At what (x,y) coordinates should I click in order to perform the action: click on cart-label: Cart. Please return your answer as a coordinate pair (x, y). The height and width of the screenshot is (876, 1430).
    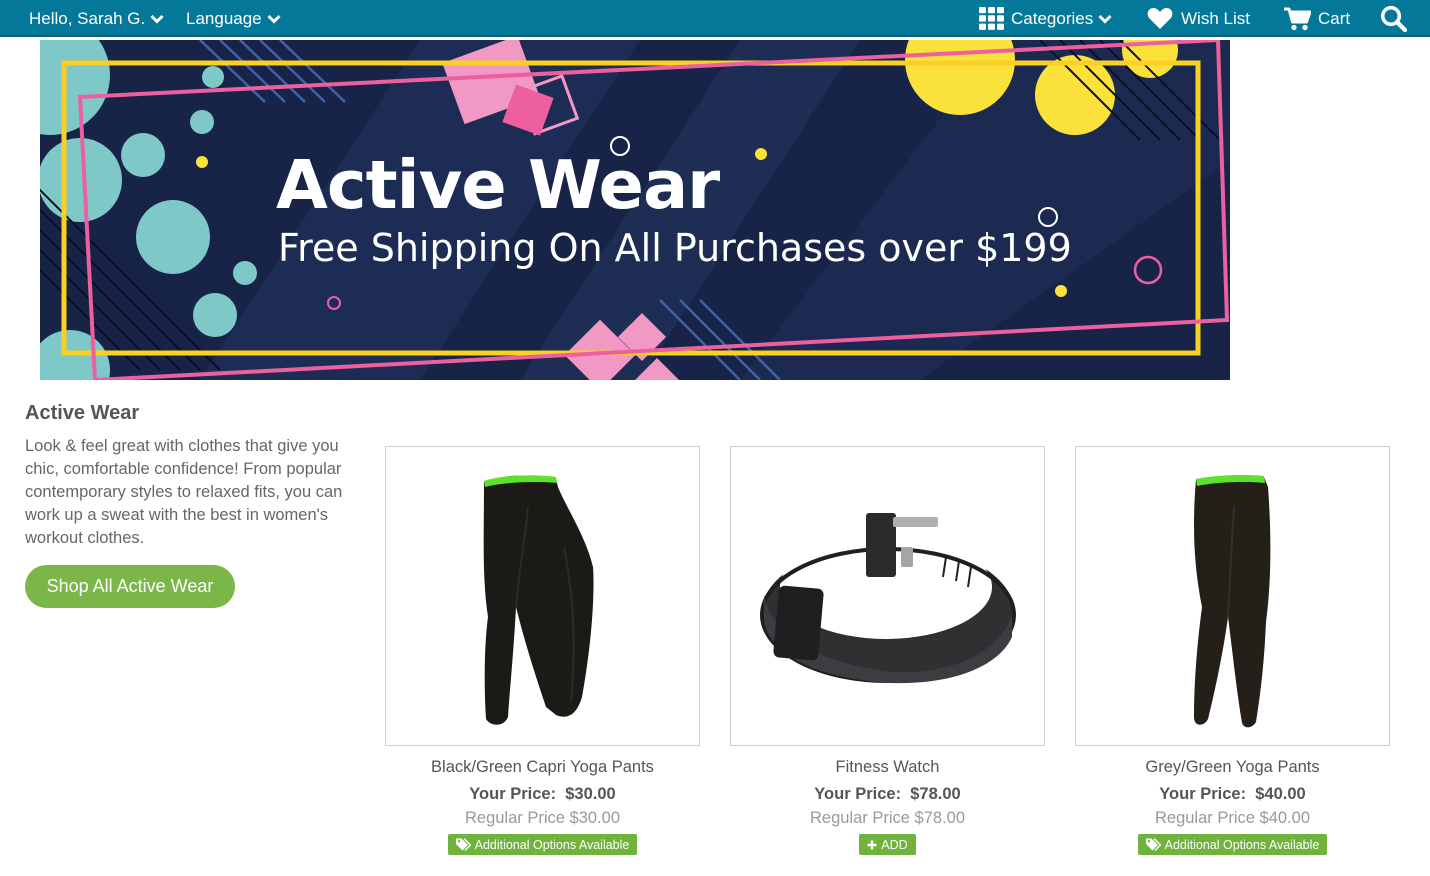
    Looking at the image, I should click on (1334, 18).